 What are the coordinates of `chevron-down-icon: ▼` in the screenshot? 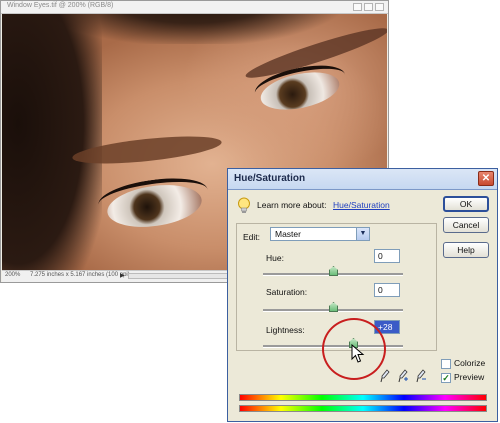 It's located at (362, 234).